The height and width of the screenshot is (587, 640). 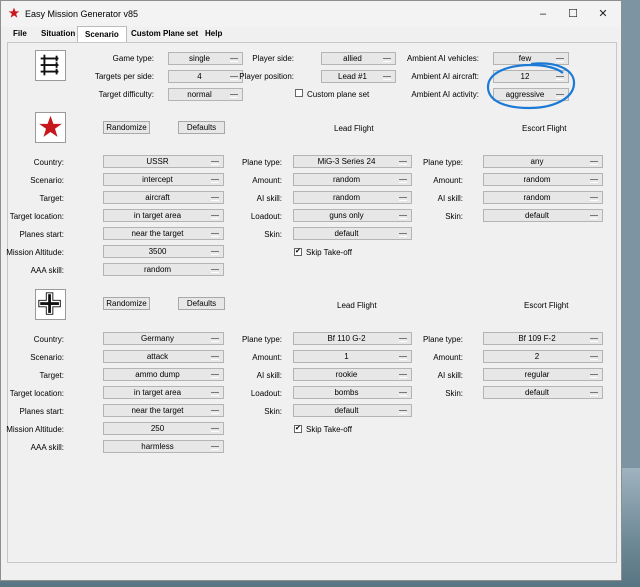 What do you see at coordinates (126, 303) in the screenshot?
I see `axis-randomize-button: Randomize` at bounding box center [126, 303].